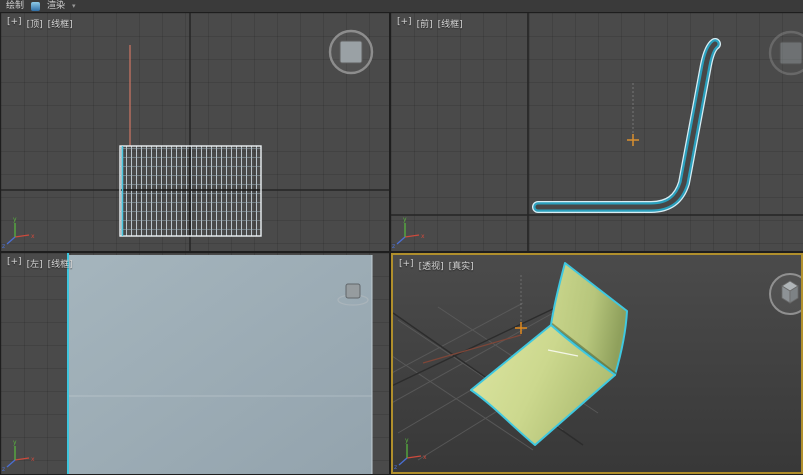  I want to click on viewport-menu-view: [顶], so click(35, 23).